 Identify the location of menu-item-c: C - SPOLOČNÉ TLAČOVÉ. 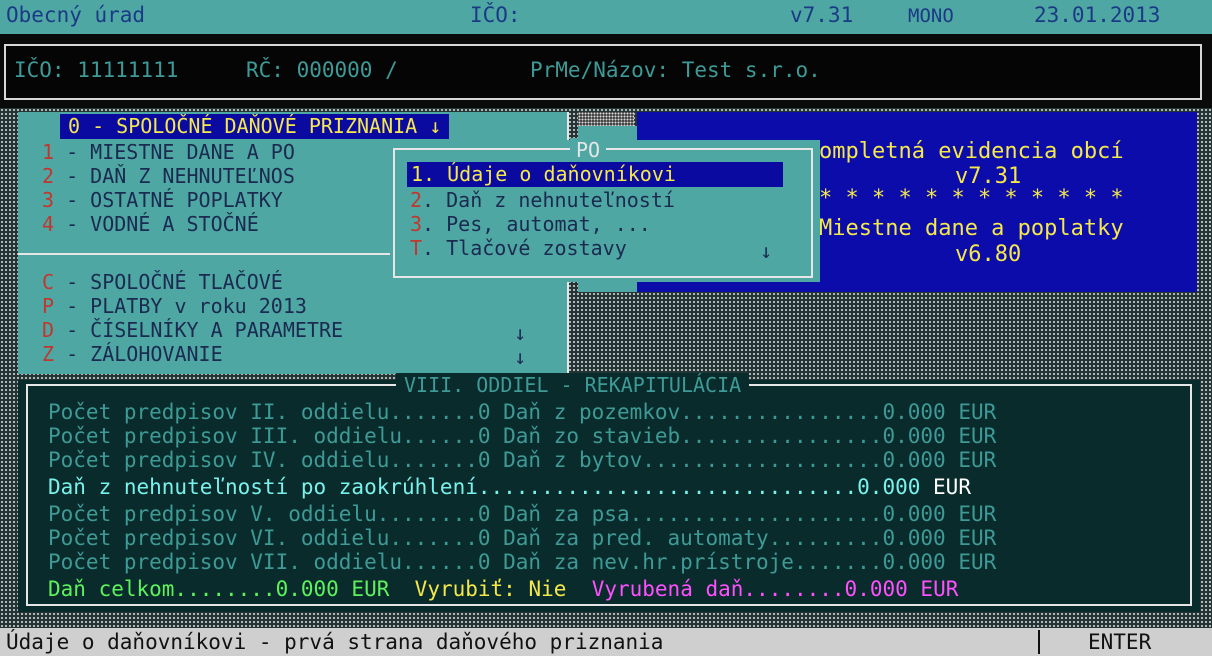
(162, 282).